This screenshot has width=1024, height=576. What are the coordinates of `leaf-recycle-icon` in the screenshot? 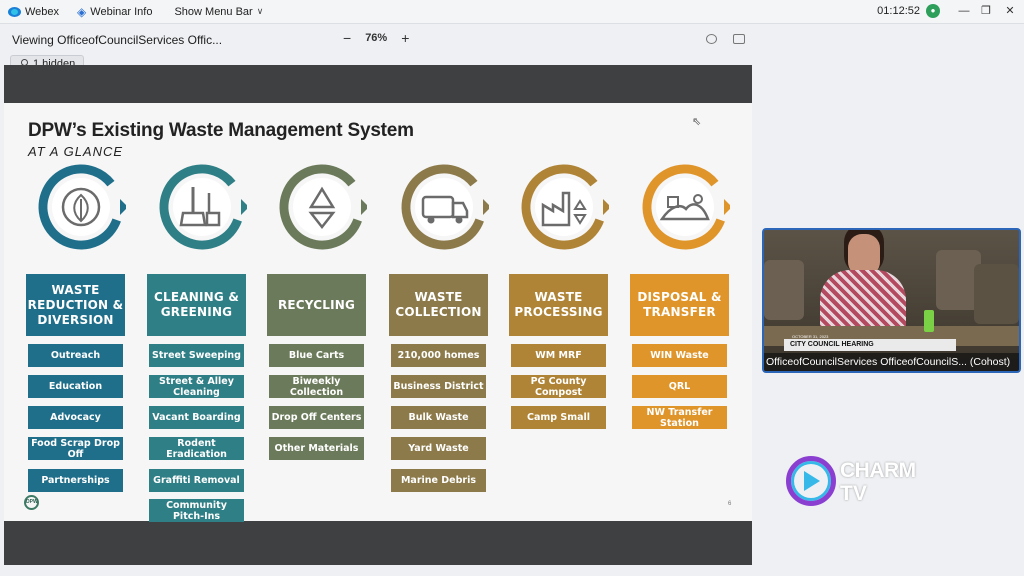 It's located at (82, 207).